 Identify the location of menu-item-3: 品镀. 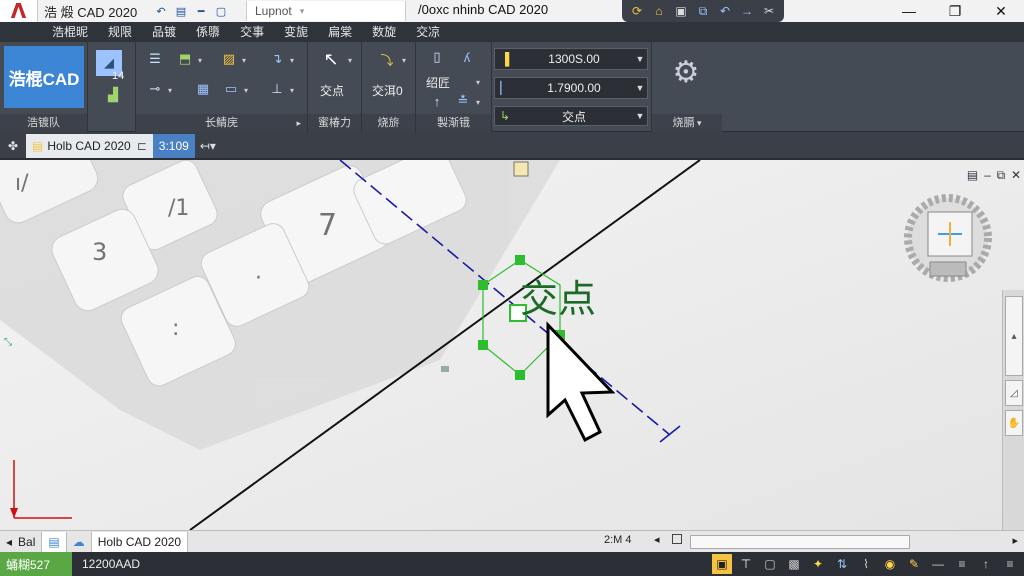
(164, 32).